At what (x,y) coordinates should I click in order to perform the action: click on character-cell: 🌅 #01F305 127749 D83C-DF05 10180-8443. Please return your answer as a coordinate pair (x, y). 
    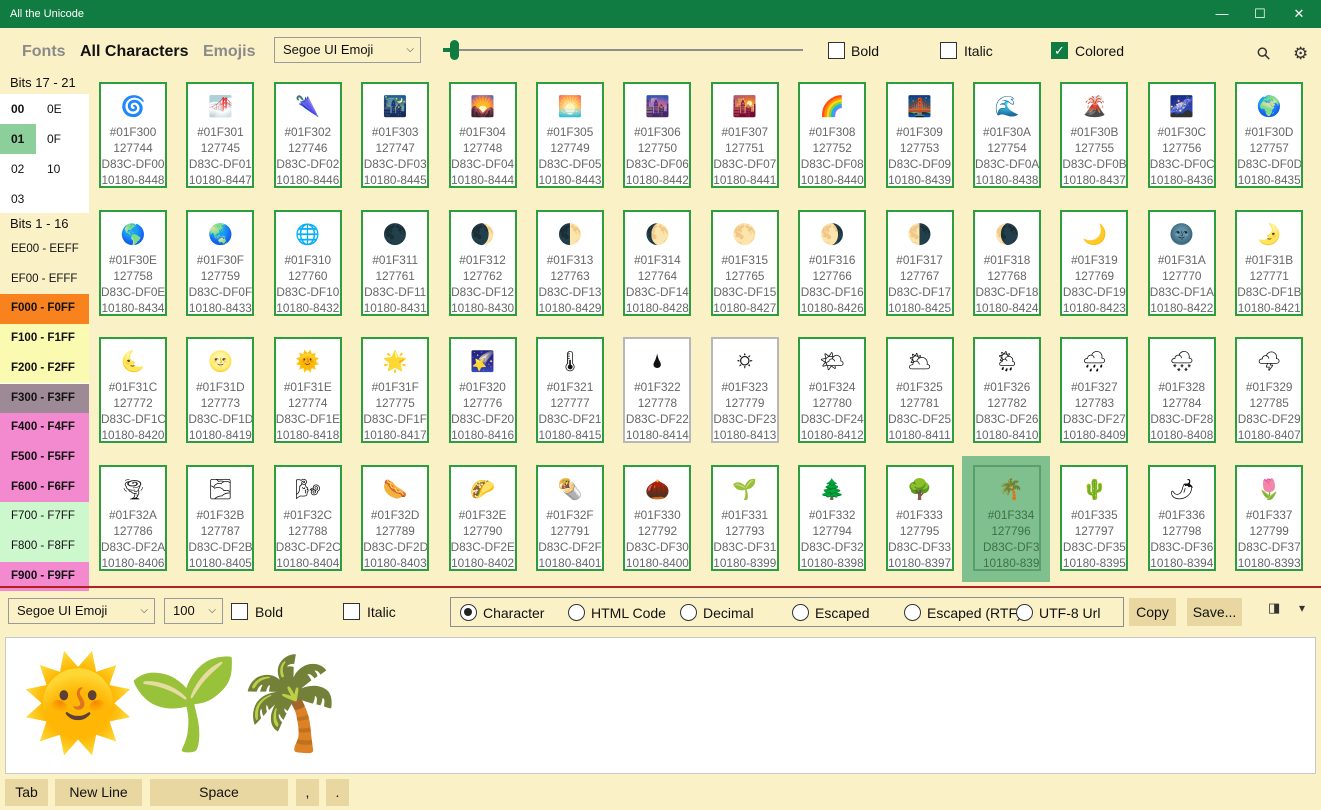
    Looking at the image, I should click on (570, 135).